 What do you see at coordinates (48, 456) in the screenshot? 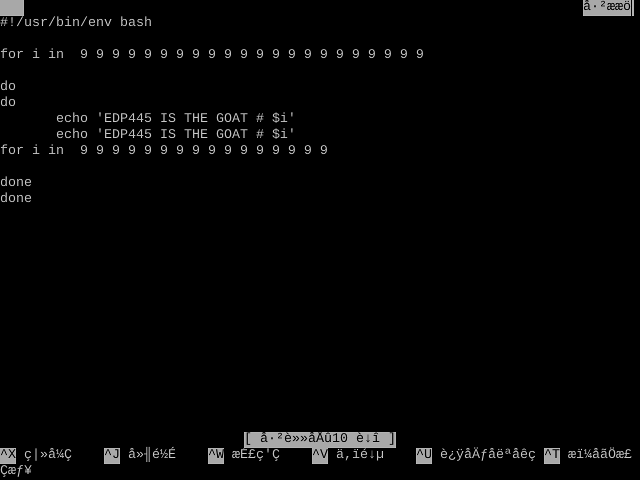
I see `shortcut-label: ç|»å¼Ç` at bounding box center [48, 456].